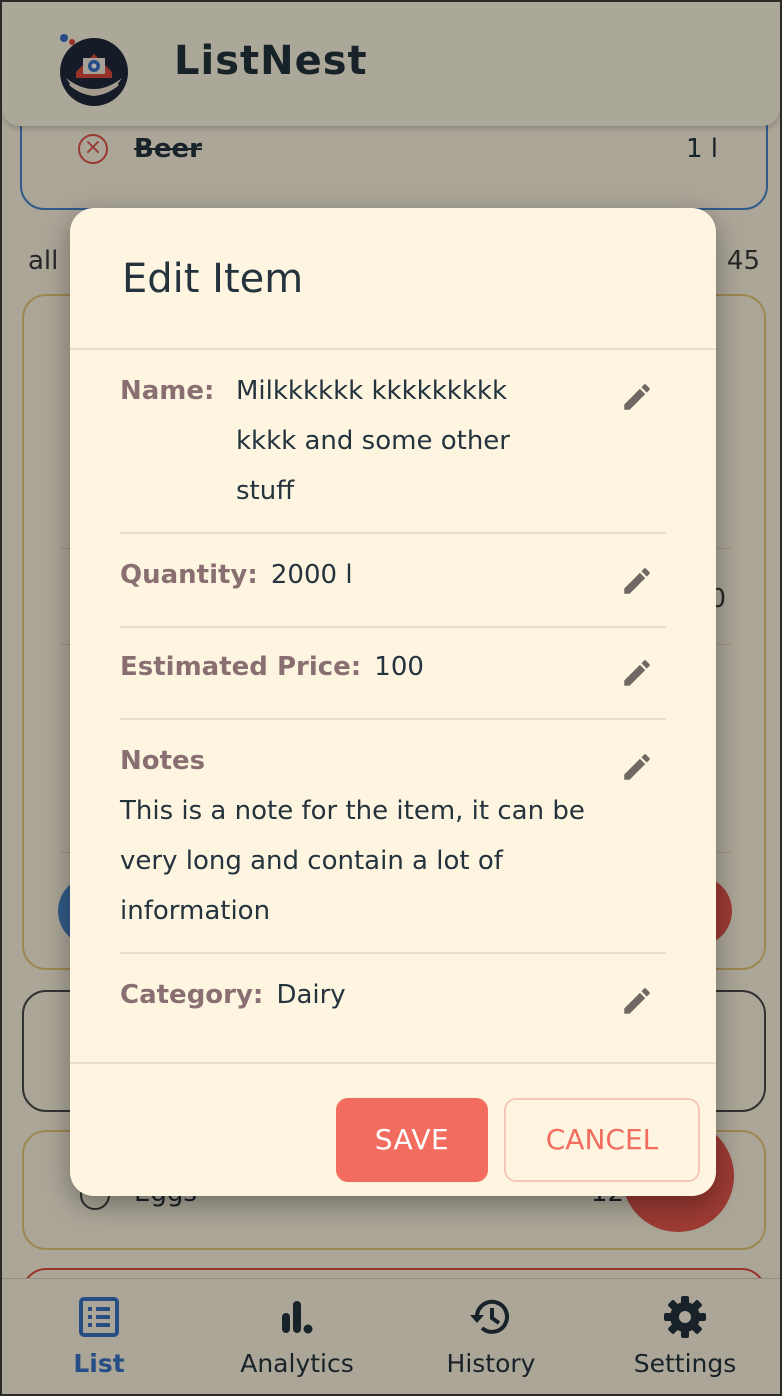  I want to click on quantity-field: Quantity: 2000 l, so click(370, 576).